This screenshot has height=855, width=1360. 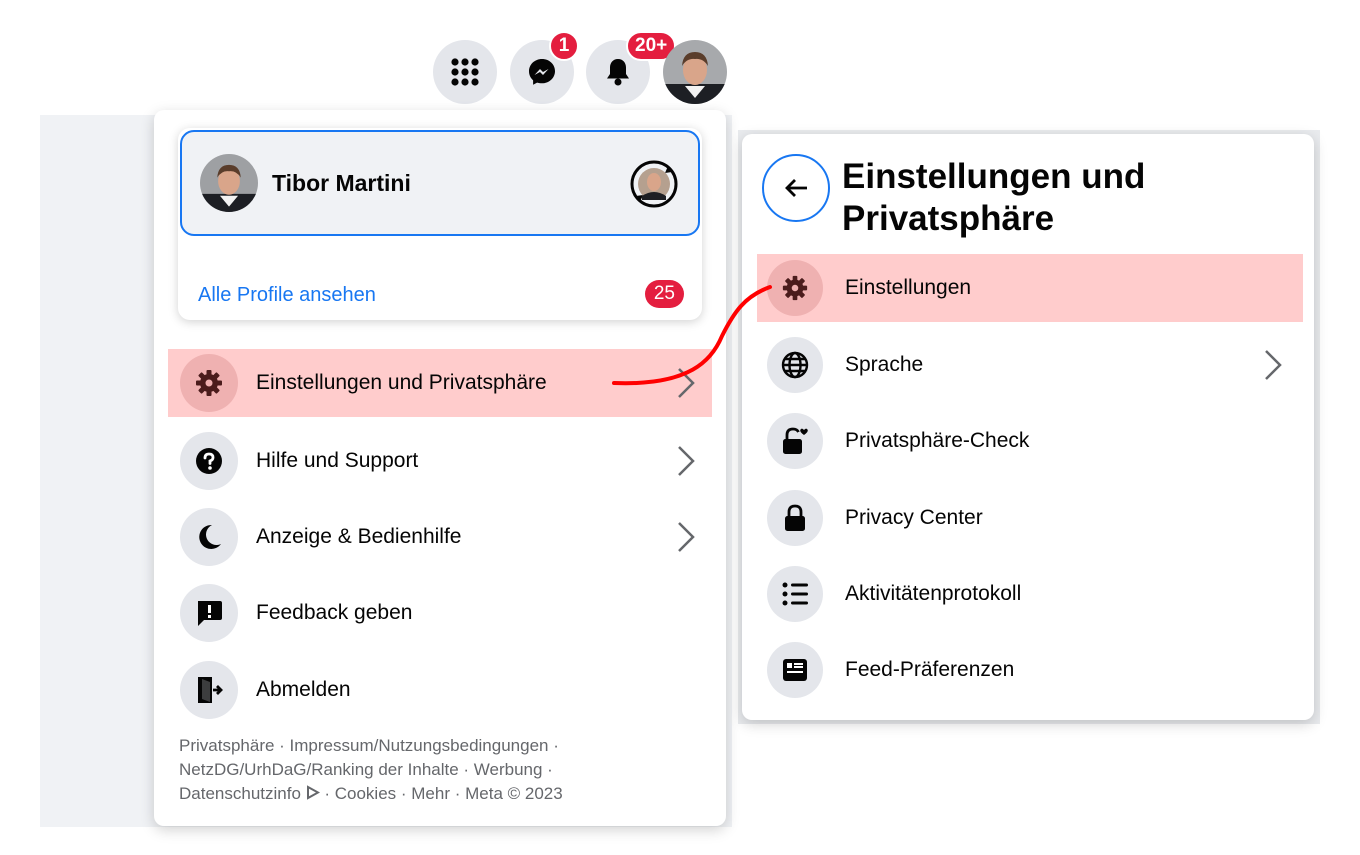 I want to click on settings-item-label: Privatsphäre-Check, so click(x=937, y=440).